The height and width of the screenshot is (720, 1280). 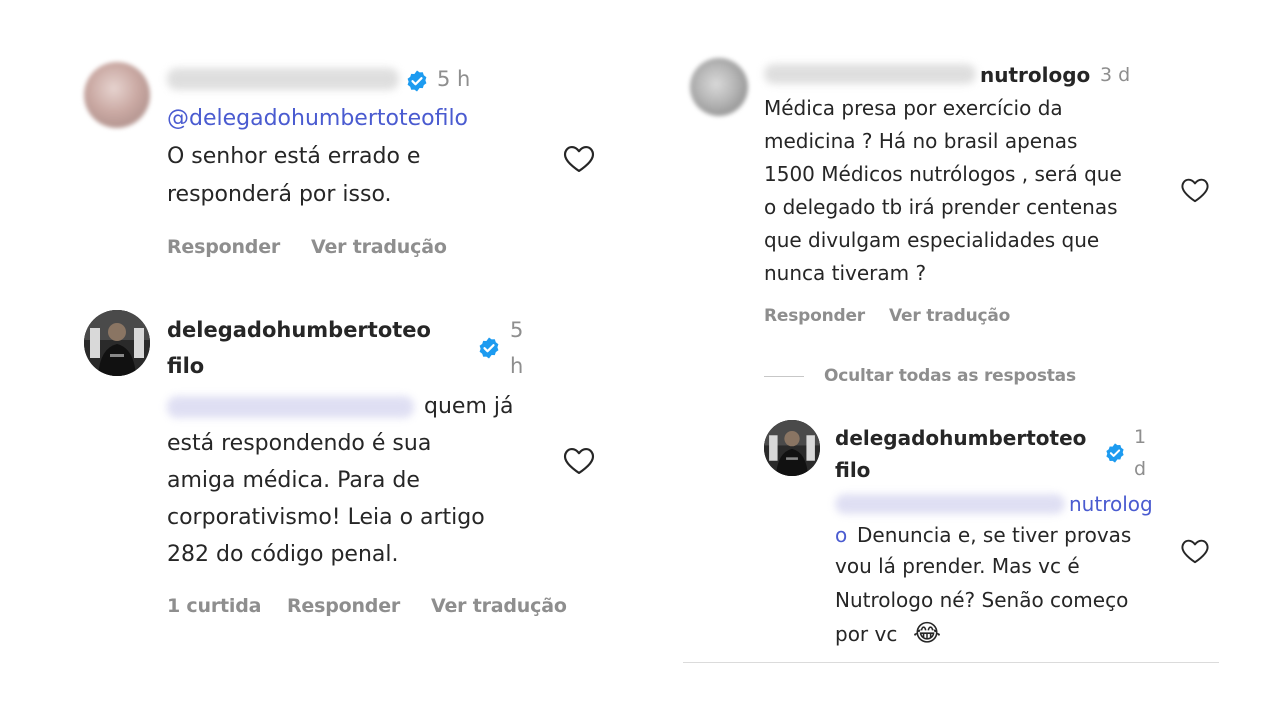 What do you see at coordinates (293, 480) in the screenshot?
I see `comment-text: amiga médica. Para de` at bounding box center [293, 480].